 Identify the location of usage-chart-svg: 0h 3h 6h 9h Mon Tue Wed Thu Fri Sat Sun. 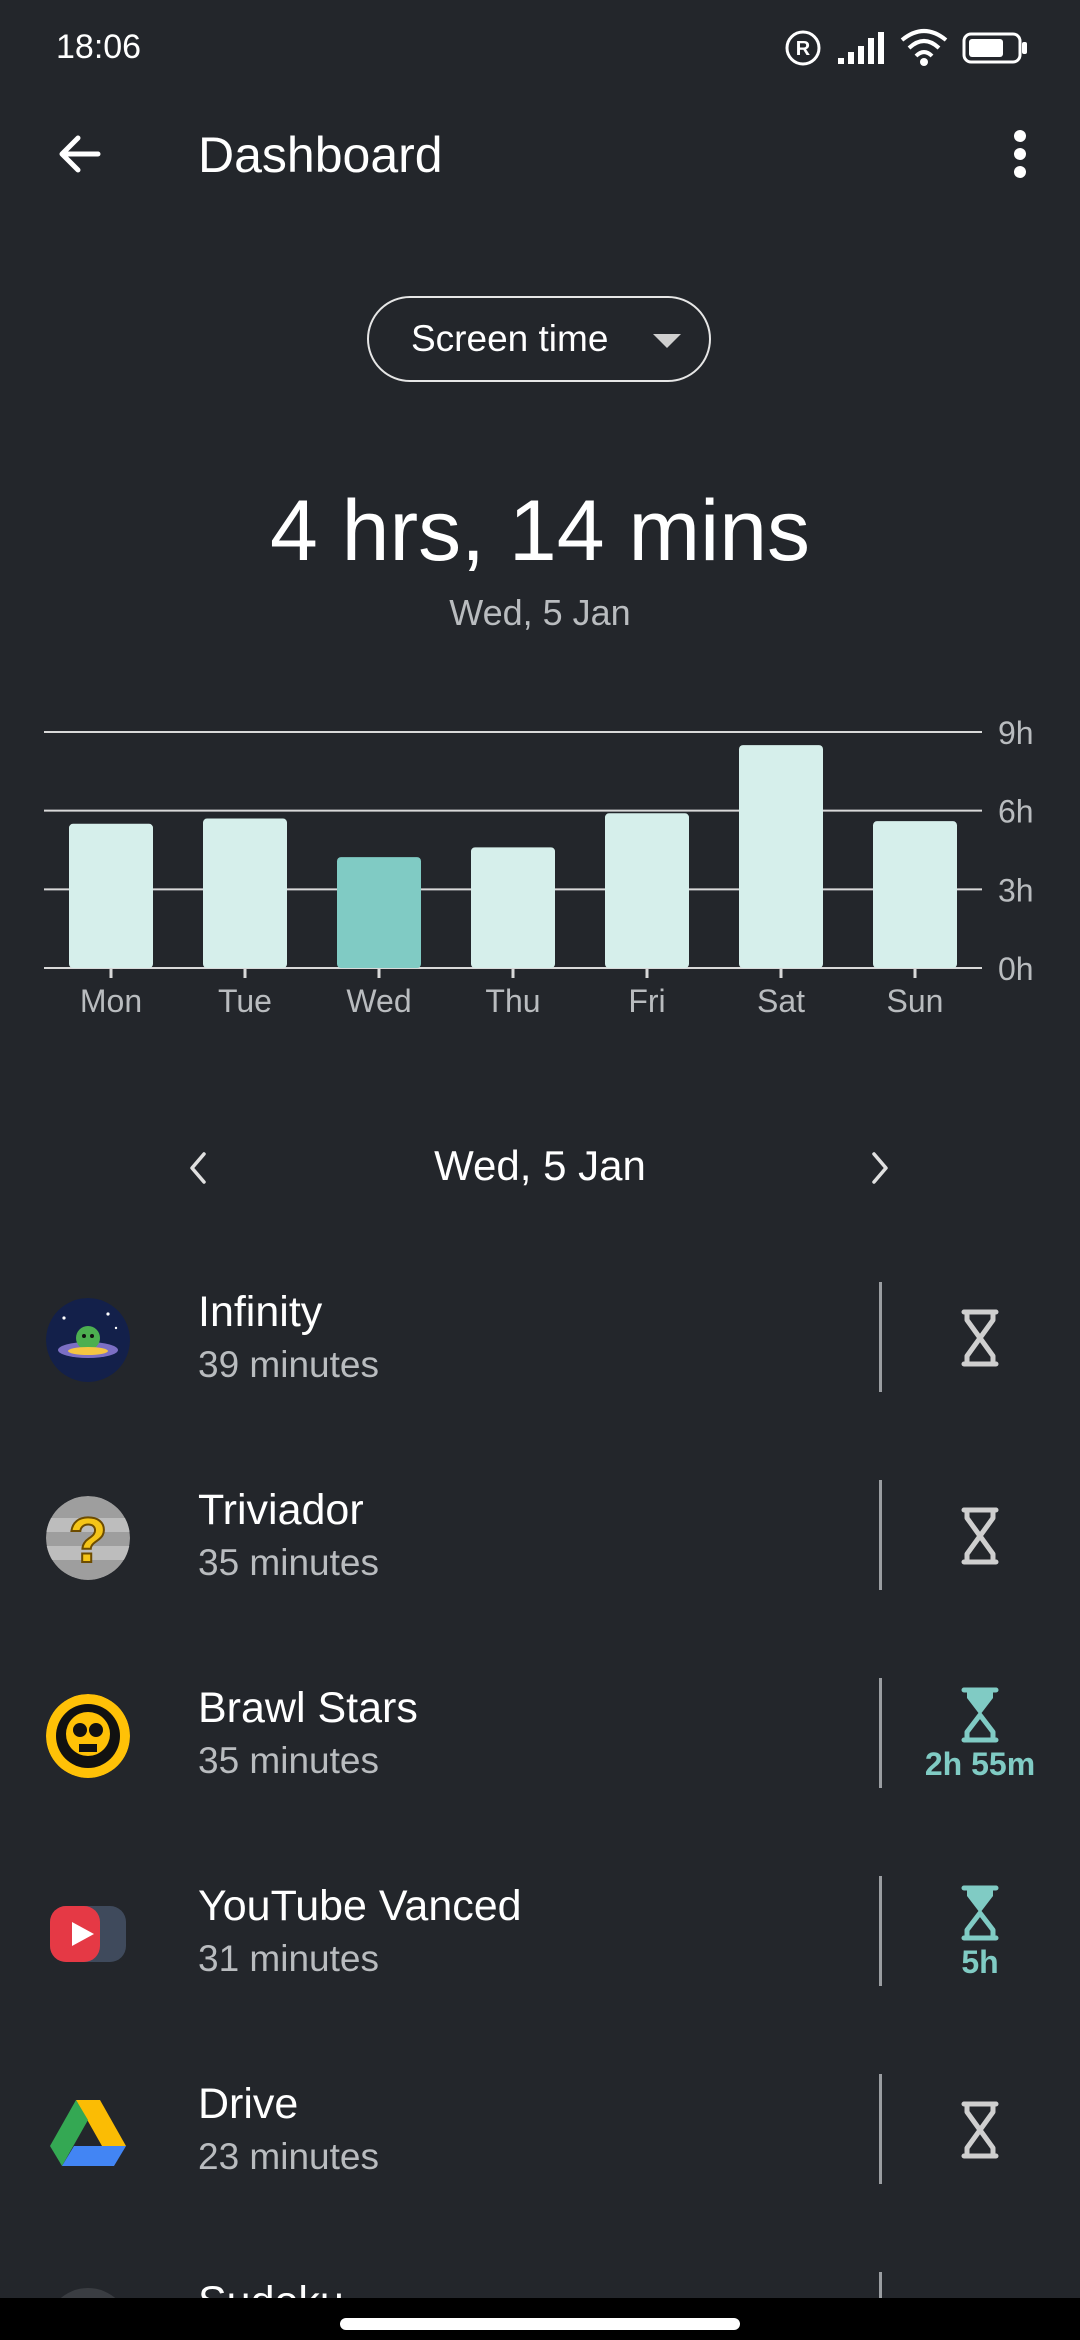
(539, 867).